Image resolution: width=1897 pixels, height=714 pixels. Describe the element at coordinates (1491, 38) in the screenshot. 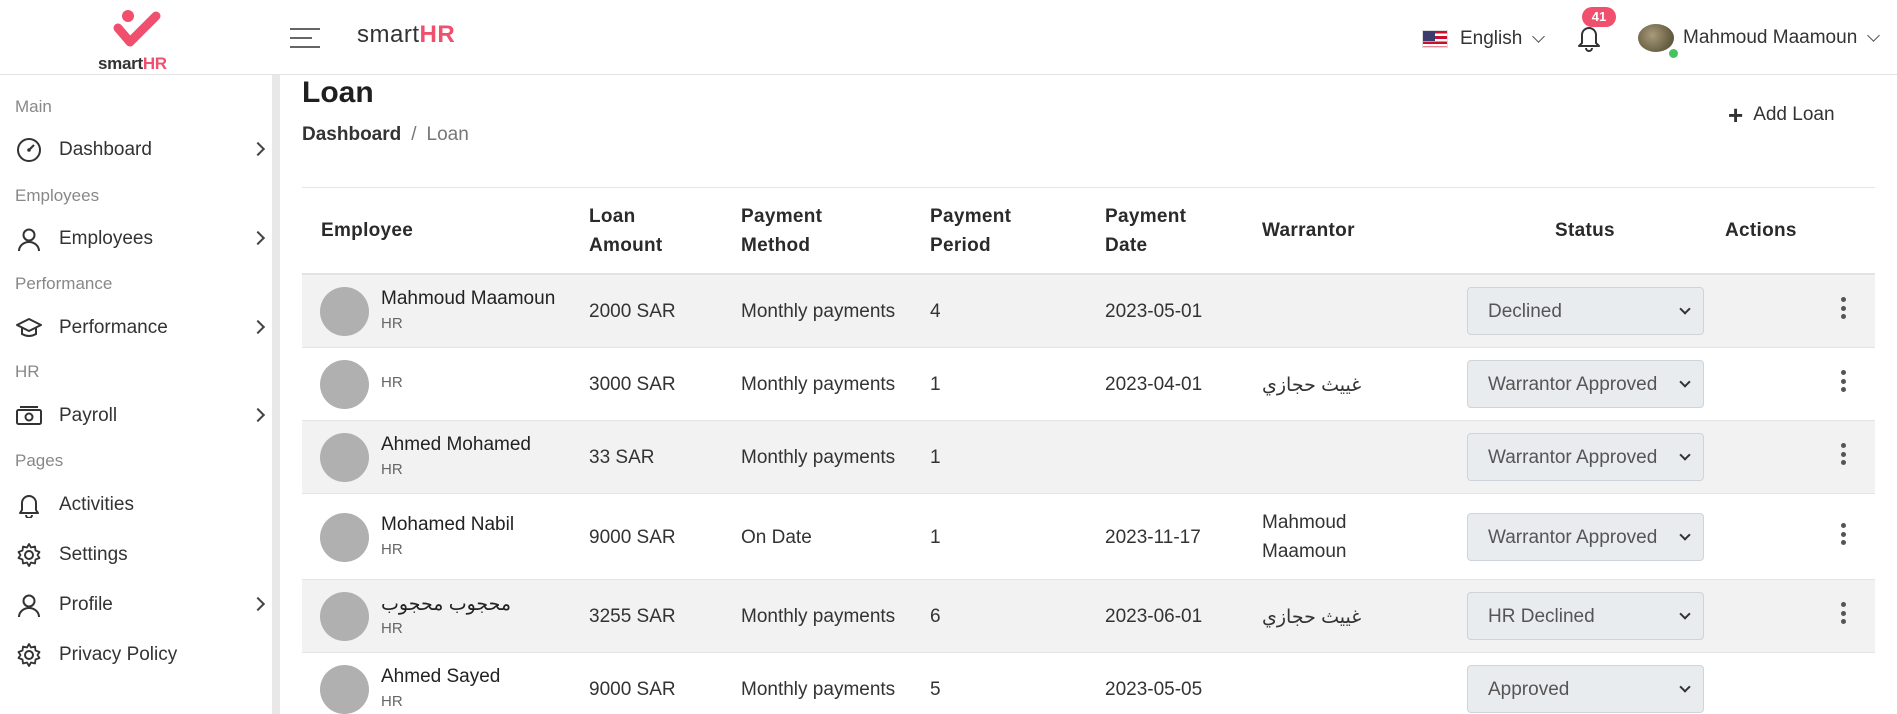

I see `language-label: English` at that location.